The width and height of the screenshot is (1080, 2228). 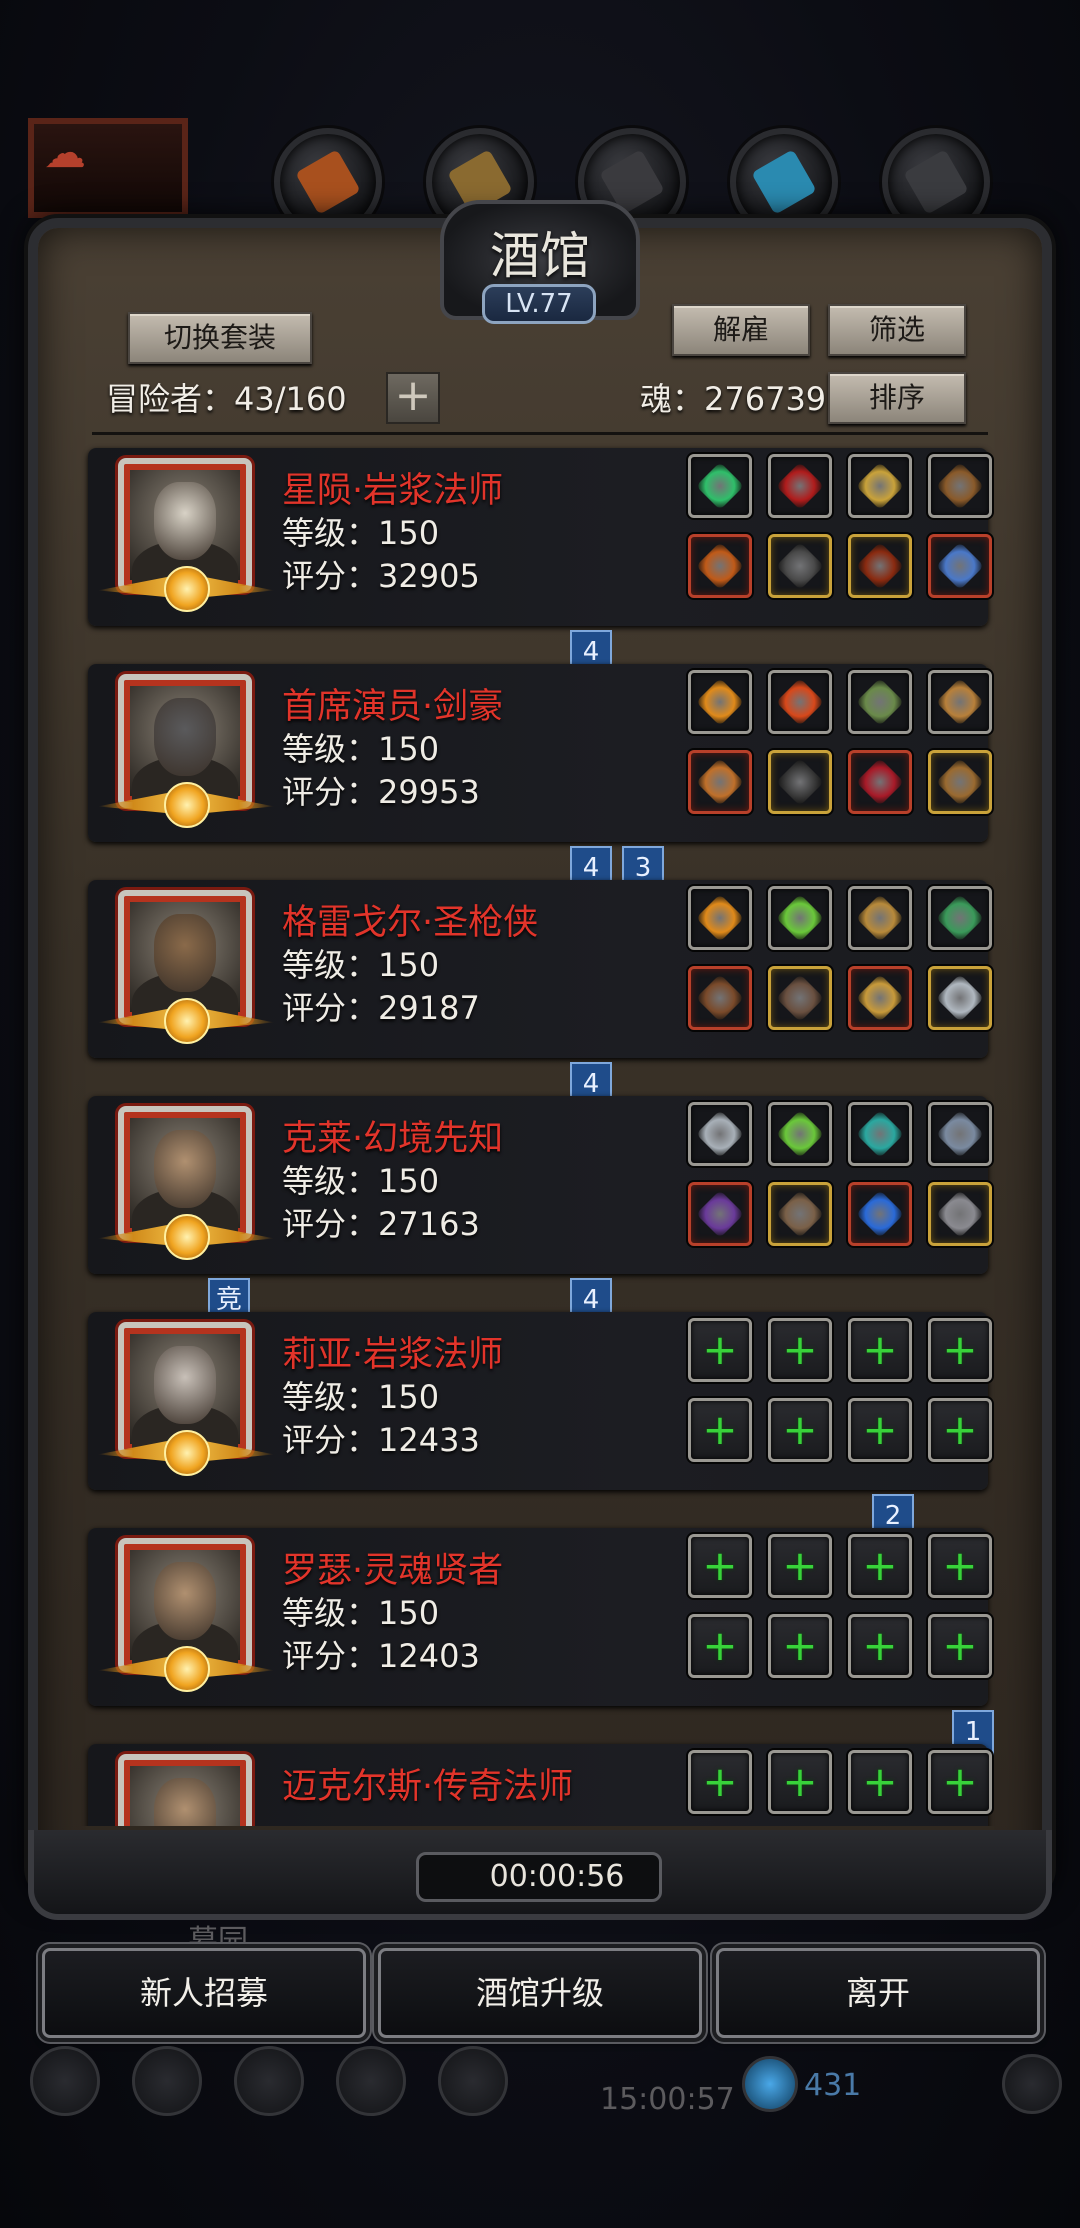 What do you see at coordinates (540, 753) in the screenshot?
I see `hero-row: 首席演员·剑豪 等级：150 评分：29953` at bounding box center [540, 753].